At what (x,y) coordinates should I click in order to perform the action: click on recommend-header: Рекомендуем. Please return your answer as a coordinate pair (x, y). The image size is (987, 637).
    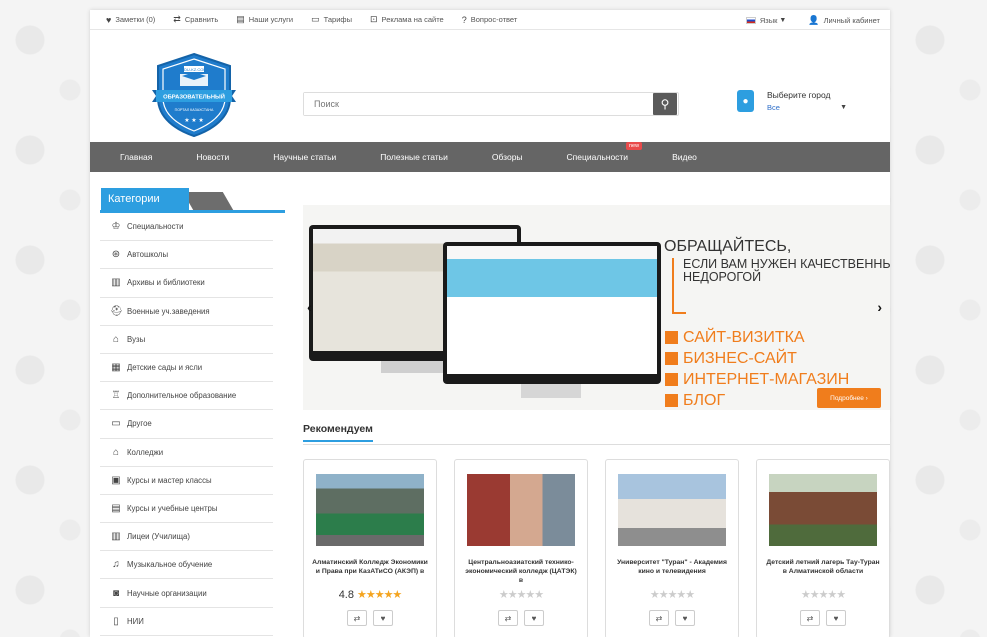
    Looking at the image, I should click on (596, 434).